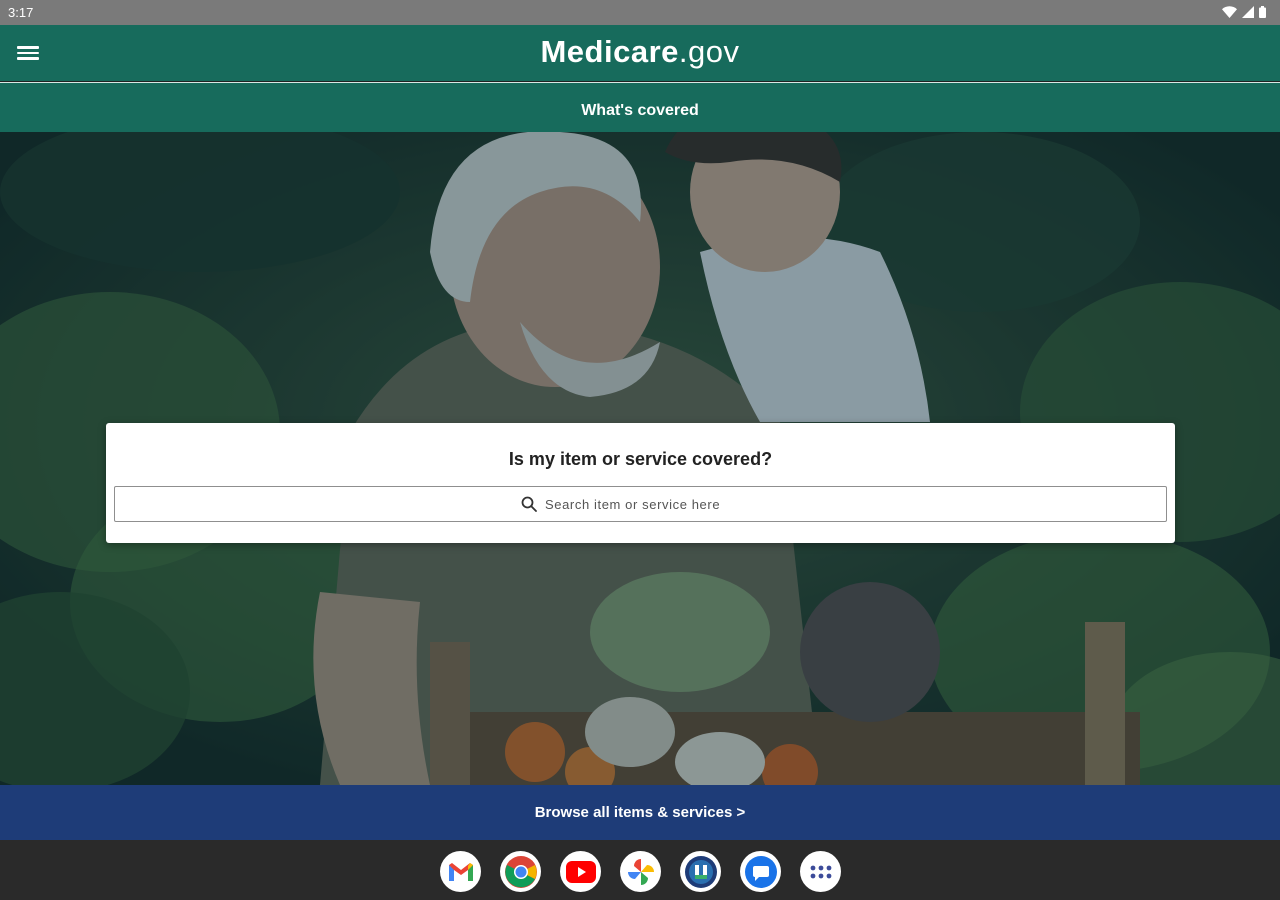 The height and width of the screenshot is (900, 1280). Describe the element at coordinates (640, 12) in the screenshot. I see `status-bar: 3:17` at that location.